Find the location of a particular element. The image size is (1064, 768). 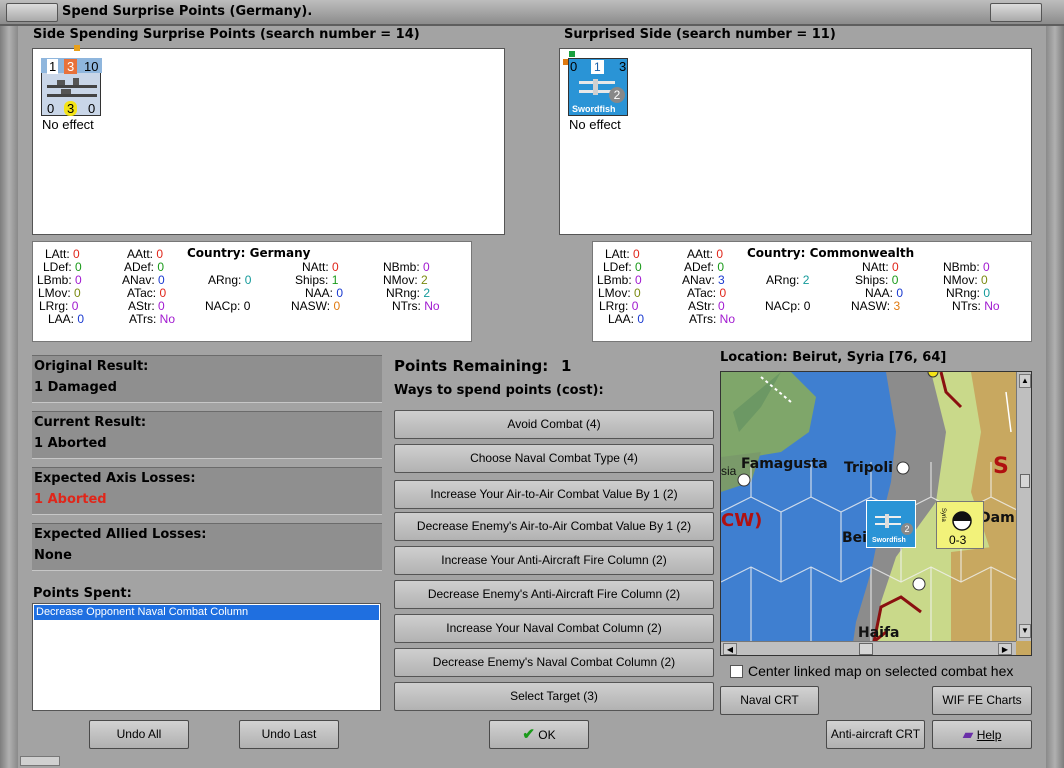

stat-anav: ANav: 3 is located at coordinates (703, 280).